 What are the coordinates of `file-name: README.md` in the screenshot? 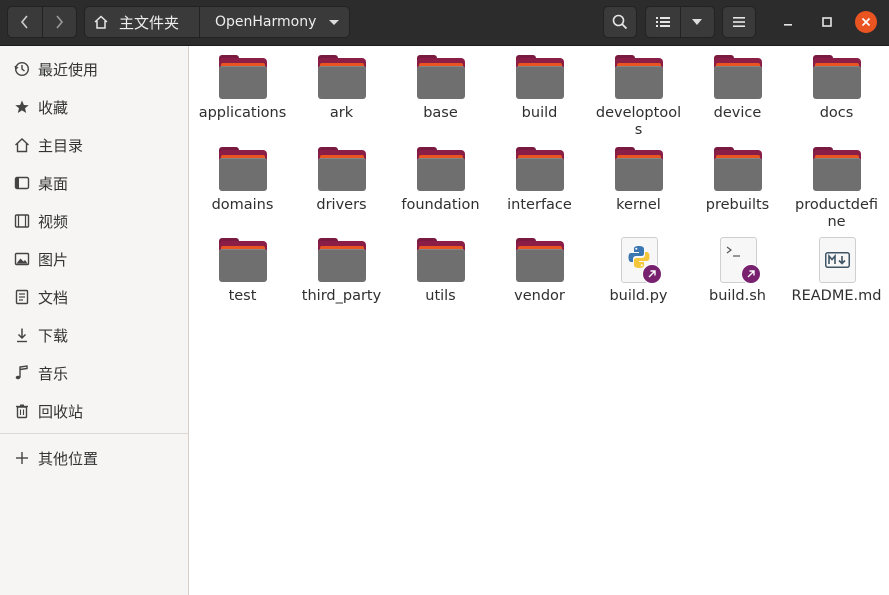 It's located at (836, 296).